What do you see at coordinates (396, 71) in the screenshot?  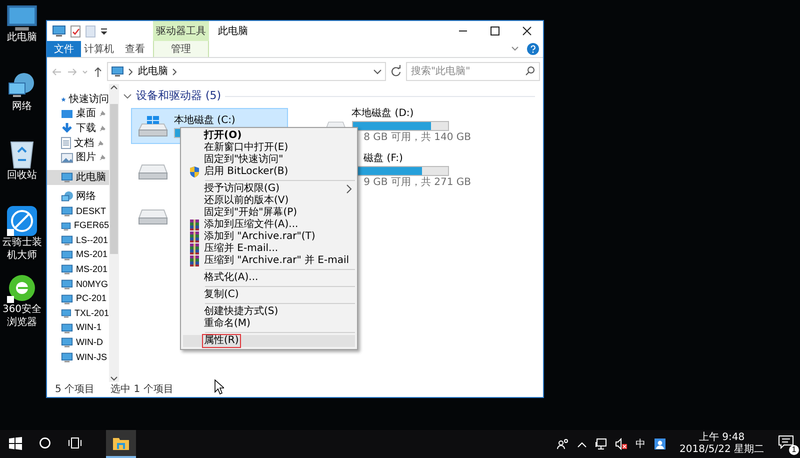 I see `refresh-icon` at bounding box center [396, 71].